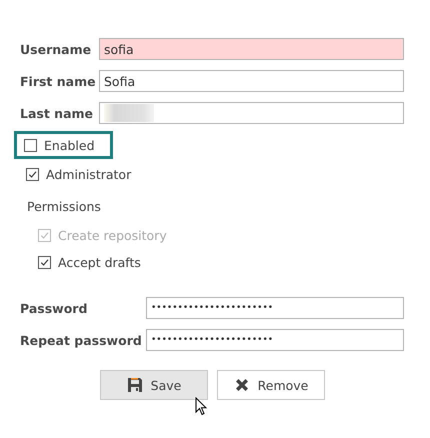 This screenshot has height=438, width=430. Describe the element at coordinates (81, 340) in the screenshot. I see `field-label: Repeat password` at that location.